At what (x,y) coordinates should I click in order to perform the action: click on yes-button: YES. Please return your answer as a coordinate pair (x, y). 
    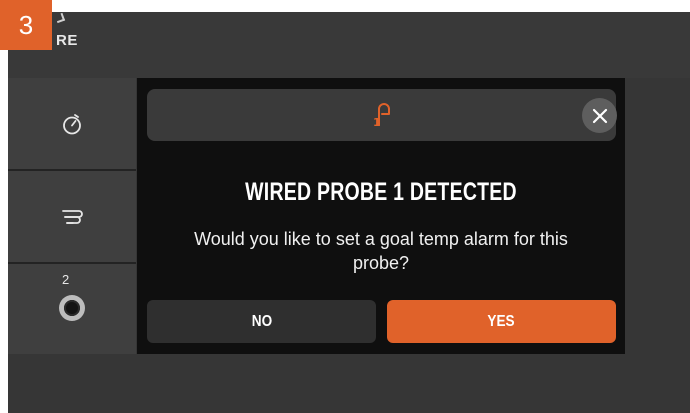
    Looking at the image, I should click on (501, 321).